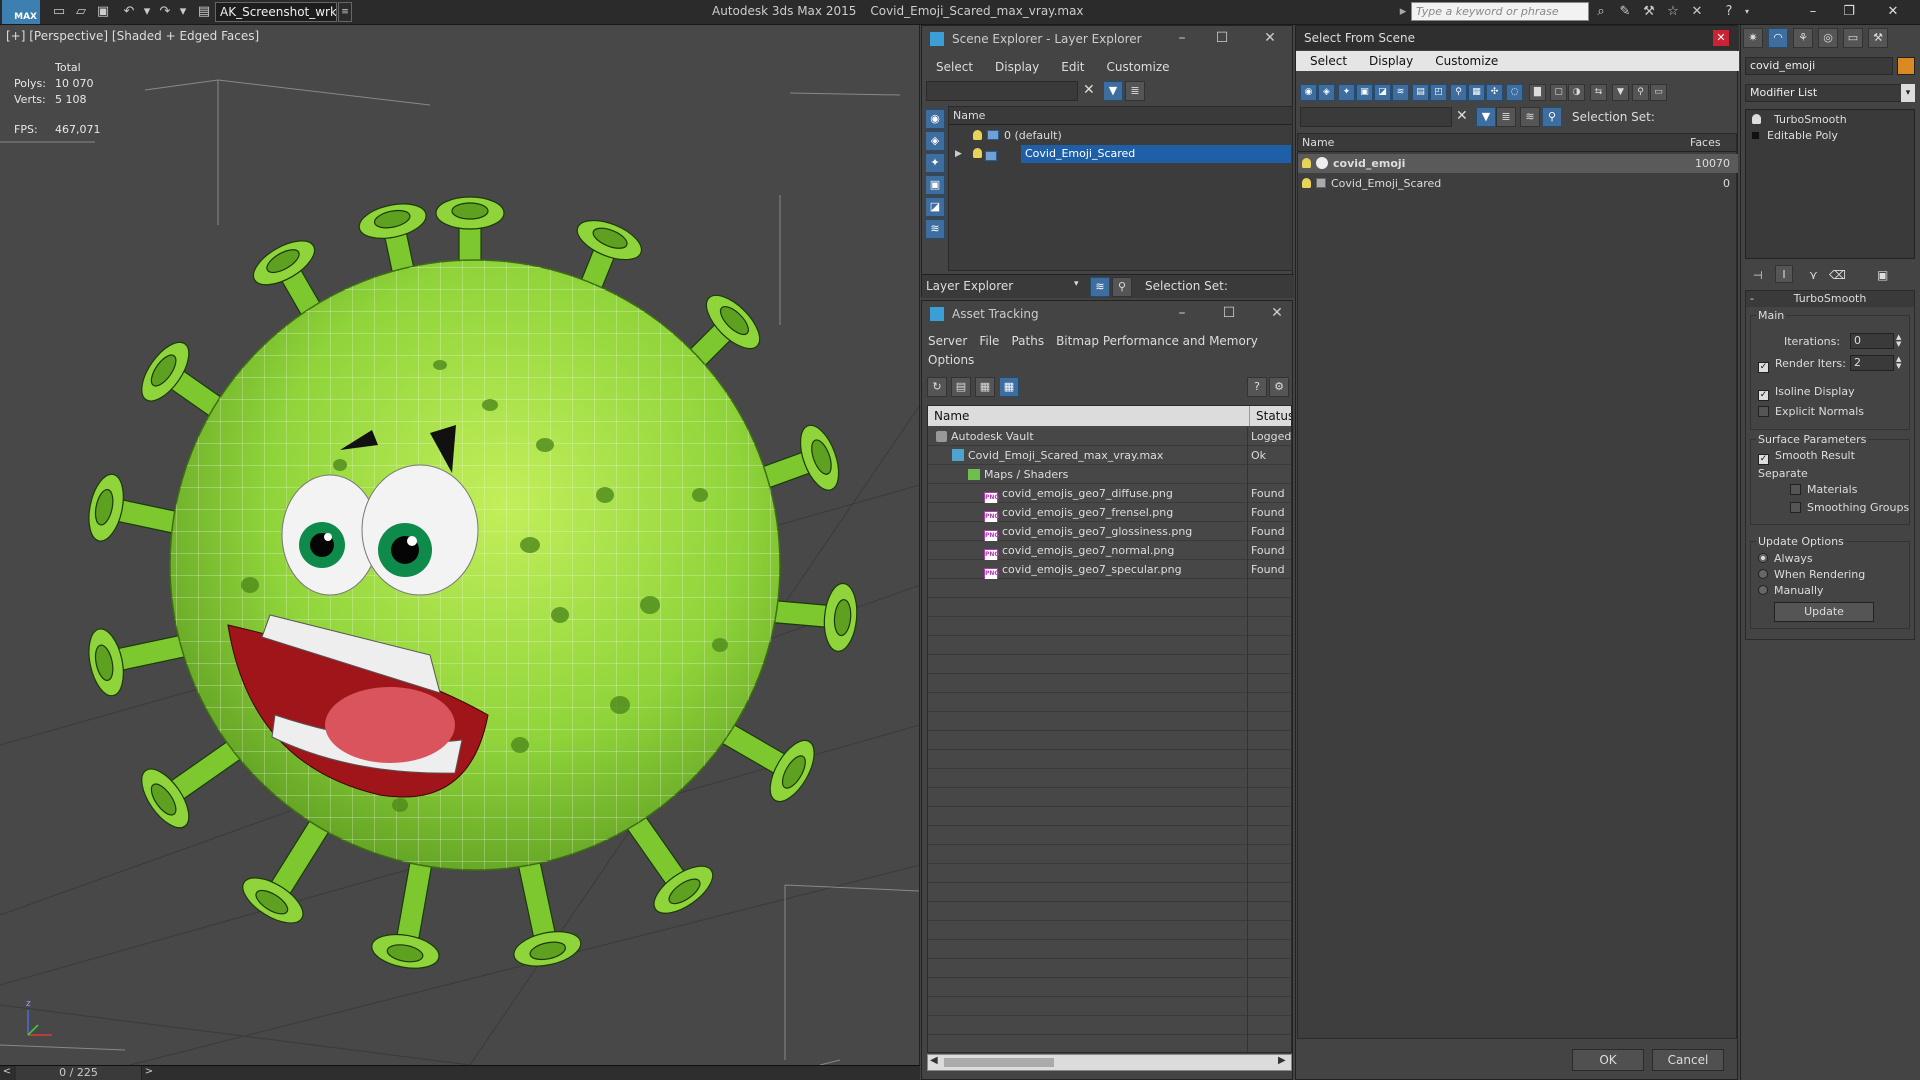 The height and width of the screenshot is (1080, 1920). I want to click on display-all-icon: ≋, so click(935, 229).